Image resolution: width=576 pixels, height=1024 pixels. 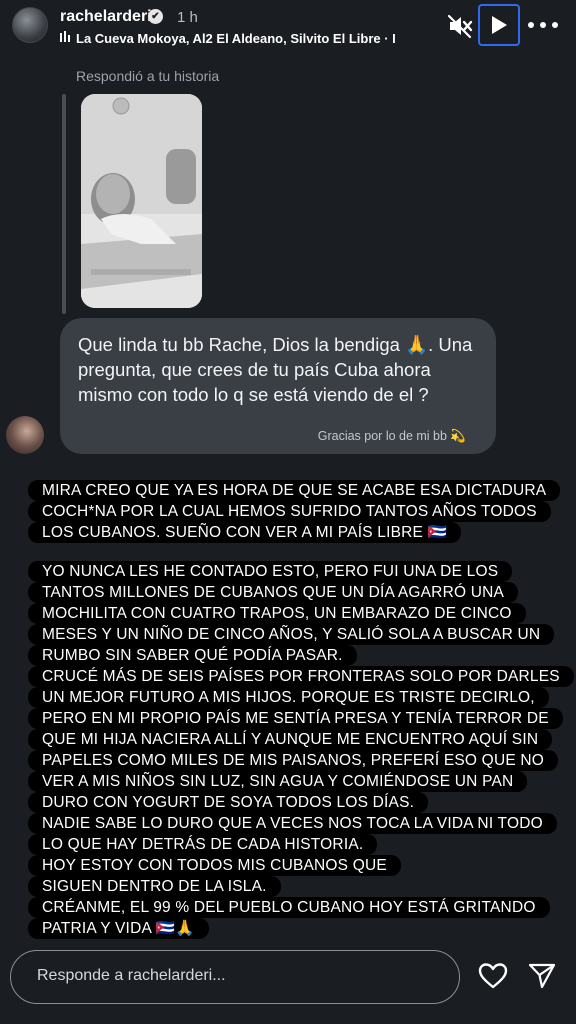 What do you see at coordinates (66, 38) in the screenshot?
I see `music-bars-icon` at bounding box center [66, 38].